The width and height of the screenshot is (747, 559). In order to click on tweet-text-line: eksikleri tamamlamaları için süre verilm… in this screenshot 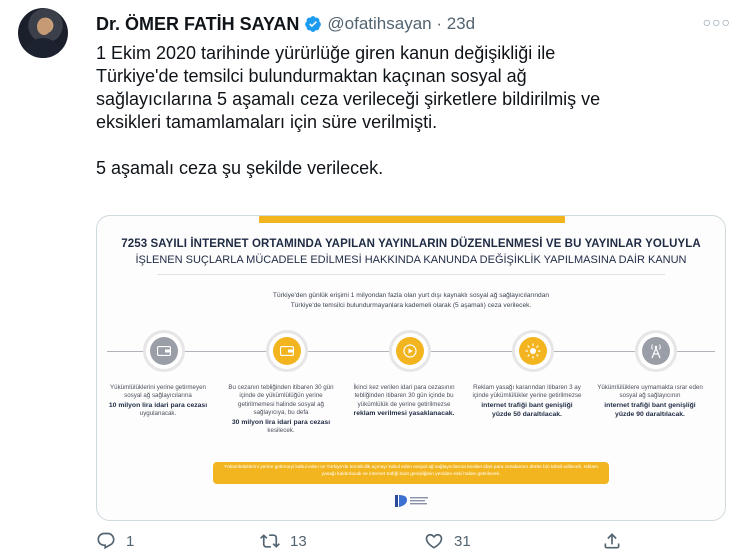, I will do `click(267, 122)`.